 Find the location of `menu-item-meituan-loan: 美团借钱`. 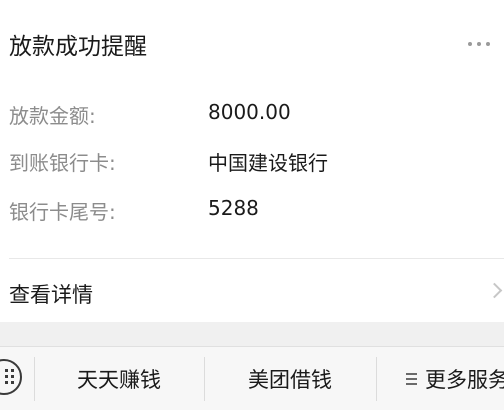

menu-item-meituan-loan: 美团借钱 is located at coordinates (290, 379).